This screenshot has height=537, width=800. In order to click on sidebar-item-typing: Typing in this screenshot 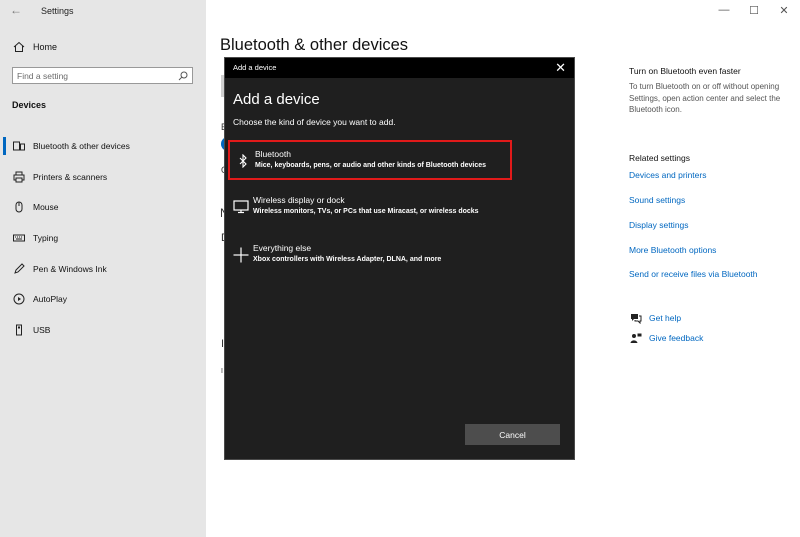, I will do `click(103, 238)`.